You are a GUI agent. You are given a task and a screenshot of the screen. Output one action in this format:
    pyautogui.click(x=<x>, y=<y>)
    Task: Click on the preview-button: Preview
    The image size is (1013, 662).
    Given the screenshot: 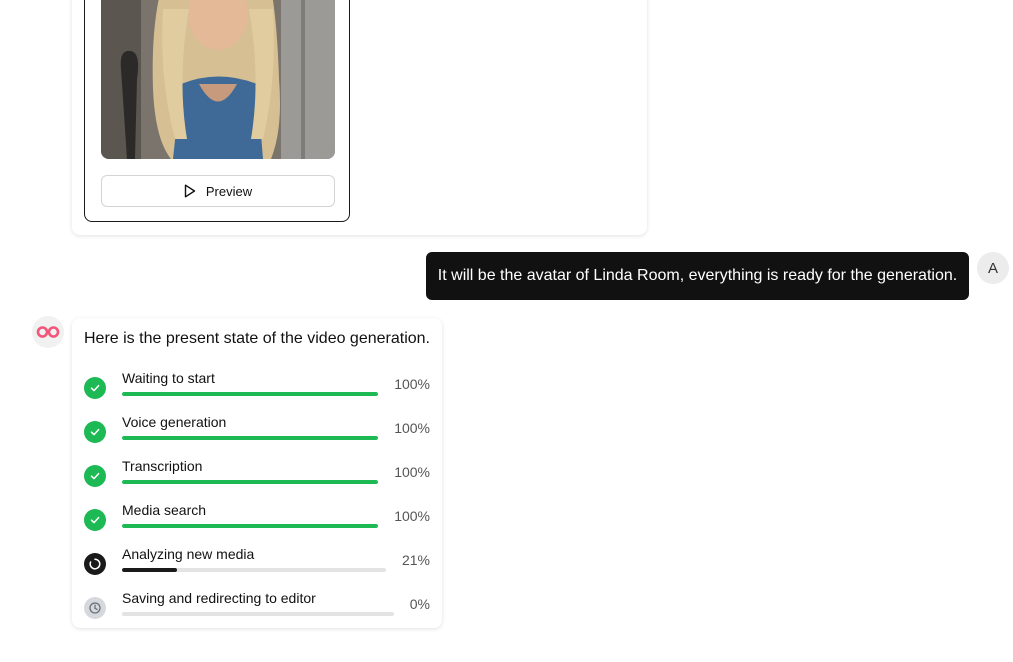 What is the action you would take?
    pyautogui.click(x=218, y=191)
    